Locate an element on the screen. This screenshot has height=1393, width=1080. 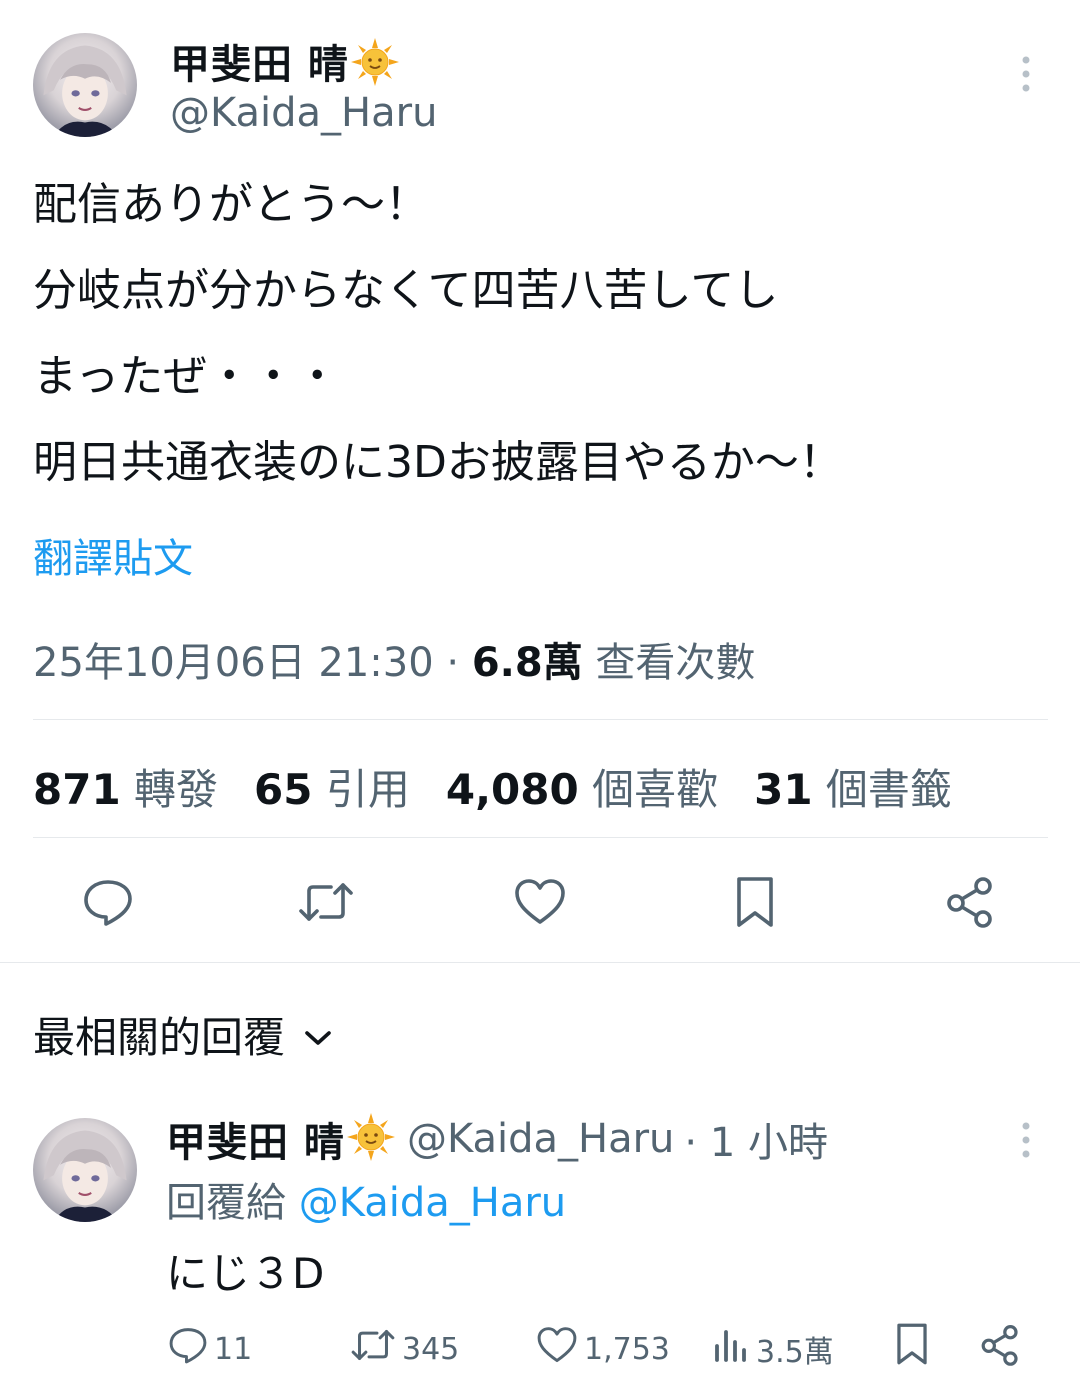
reply-retweet-count: 345 is located at coordinates (431, 1349).